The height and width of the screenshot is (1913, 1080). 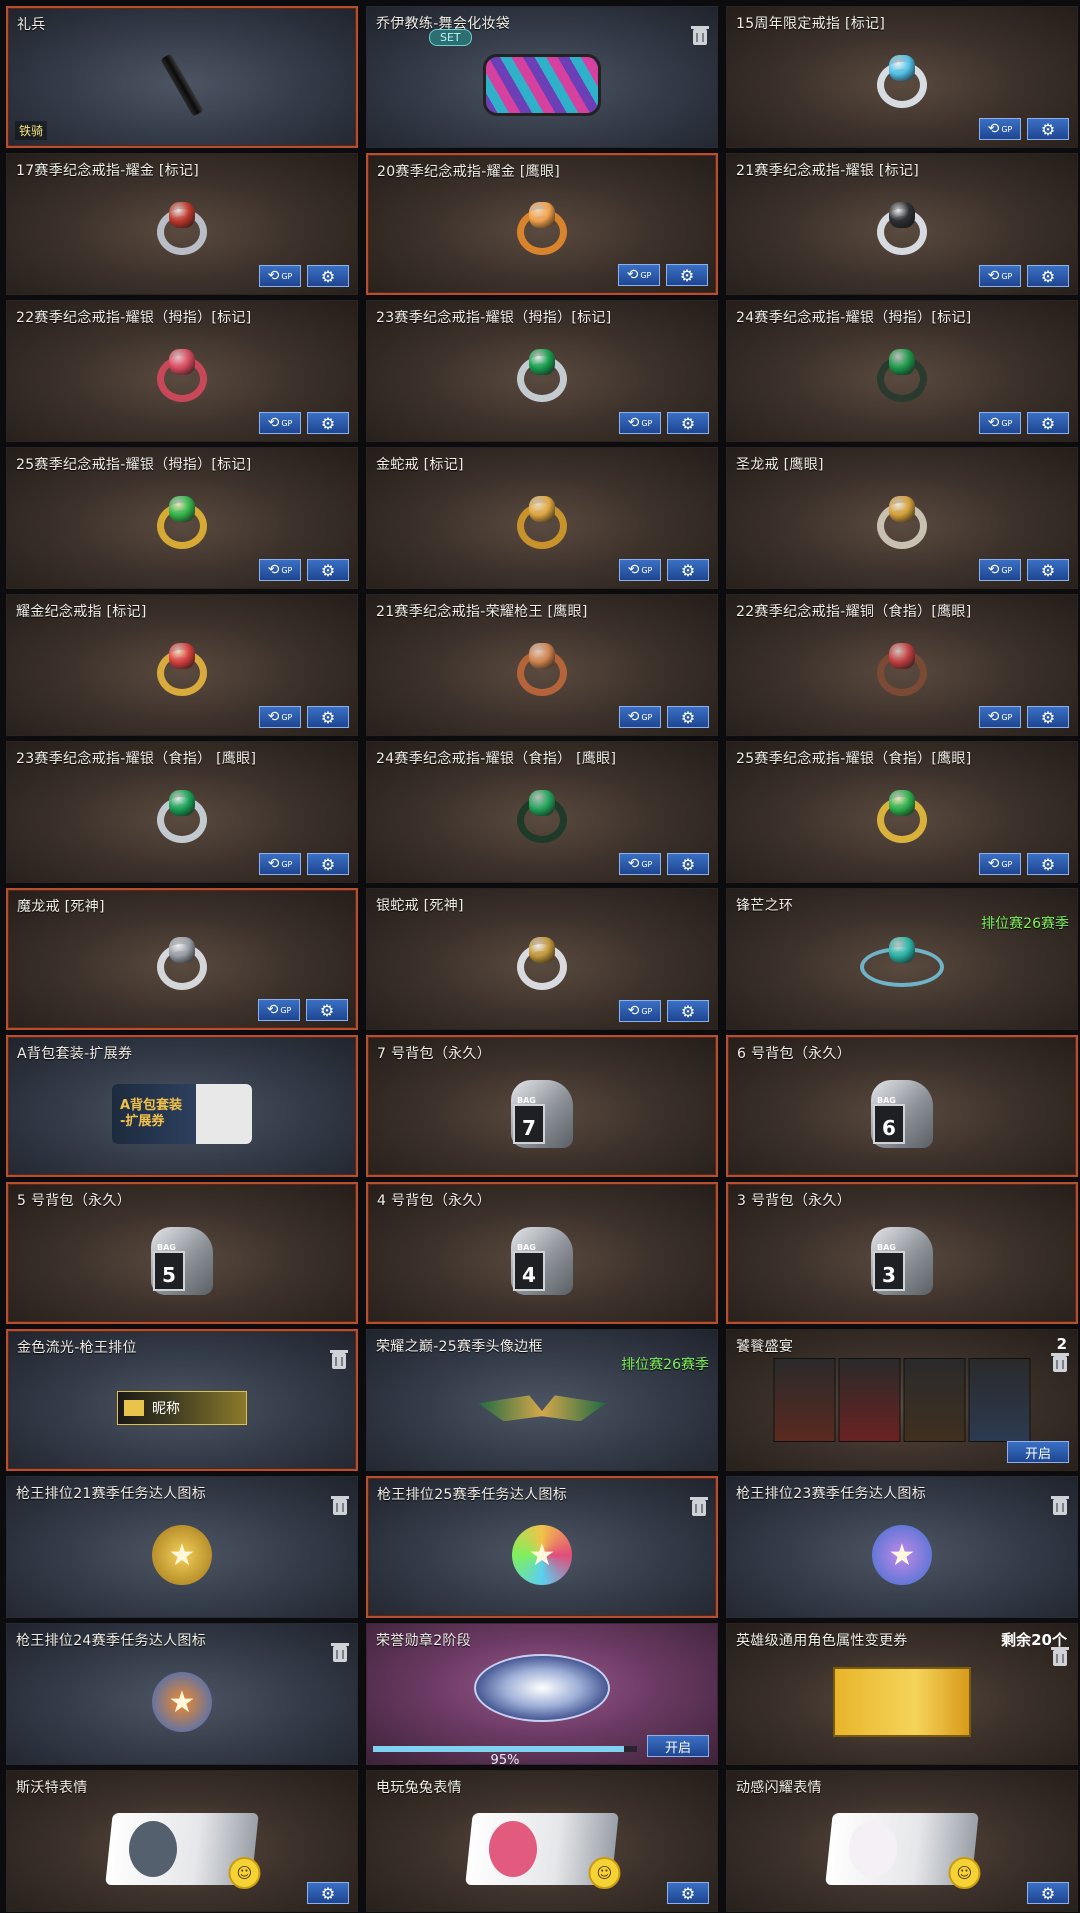 What do you see at coordinates (542, 224) in the screenshot?
I see `inventory-card: 20赛季纪念戒指-耀金 [鹰眼] ⟲ GP ⚙` at bounding box center [542, 224].